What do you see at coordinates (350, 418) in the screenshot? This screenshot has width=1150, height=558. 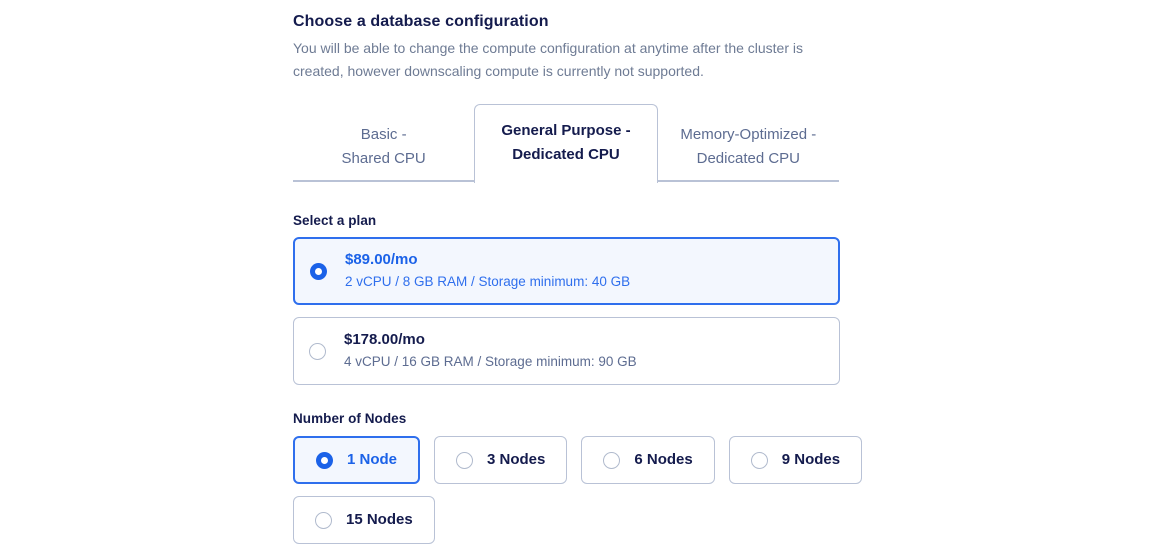 I see `number-of-nodes-label: Number of Nodes` at bounding box center [350, 418].